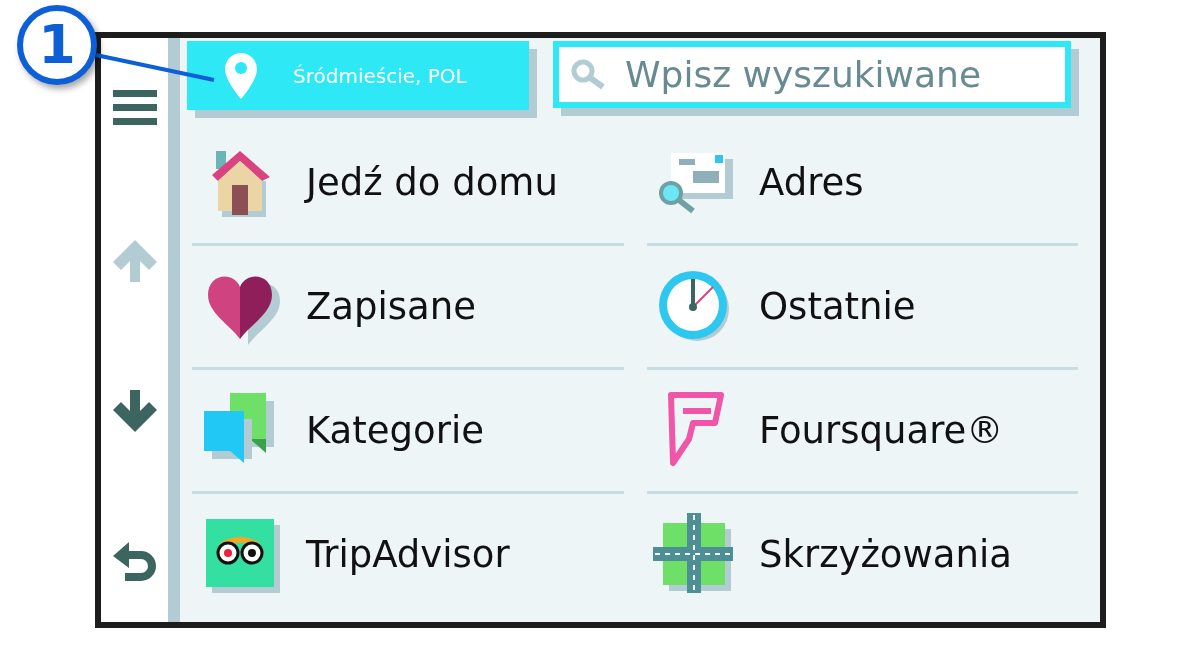  What do you see at coordinates (408, 432) in the screenshot?
I see `menu-item: Kategorie` at bounding box center [408, 432].